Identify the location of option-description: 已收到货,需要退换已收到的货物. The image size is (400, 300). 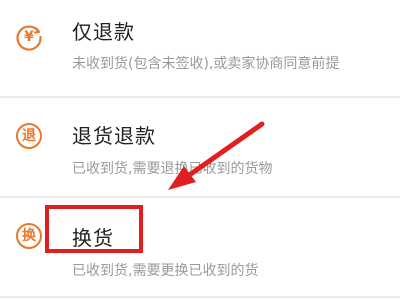
(172, 169).